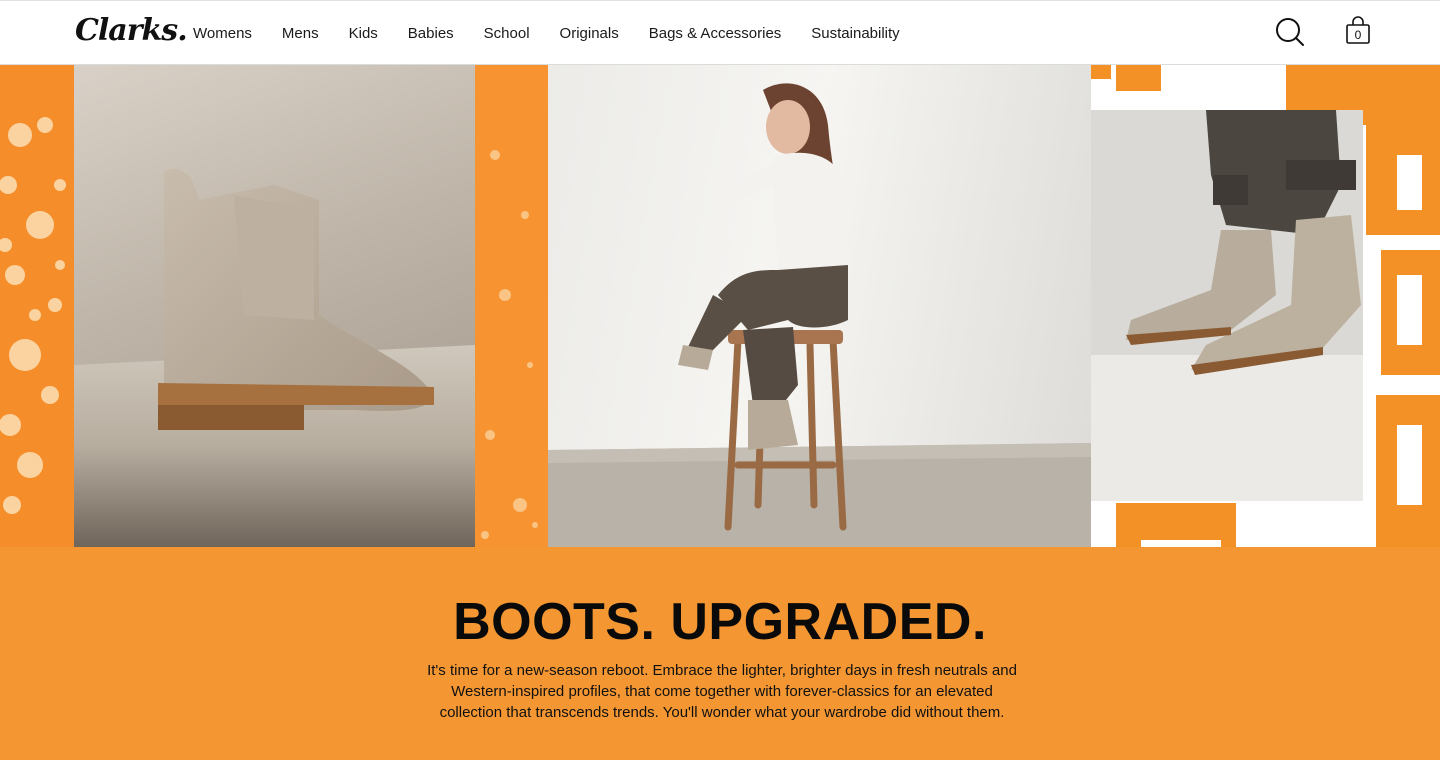 This screenshot has height=760, width=1440. I want to click on nav-item-mens: Mens, so click(300, 33).